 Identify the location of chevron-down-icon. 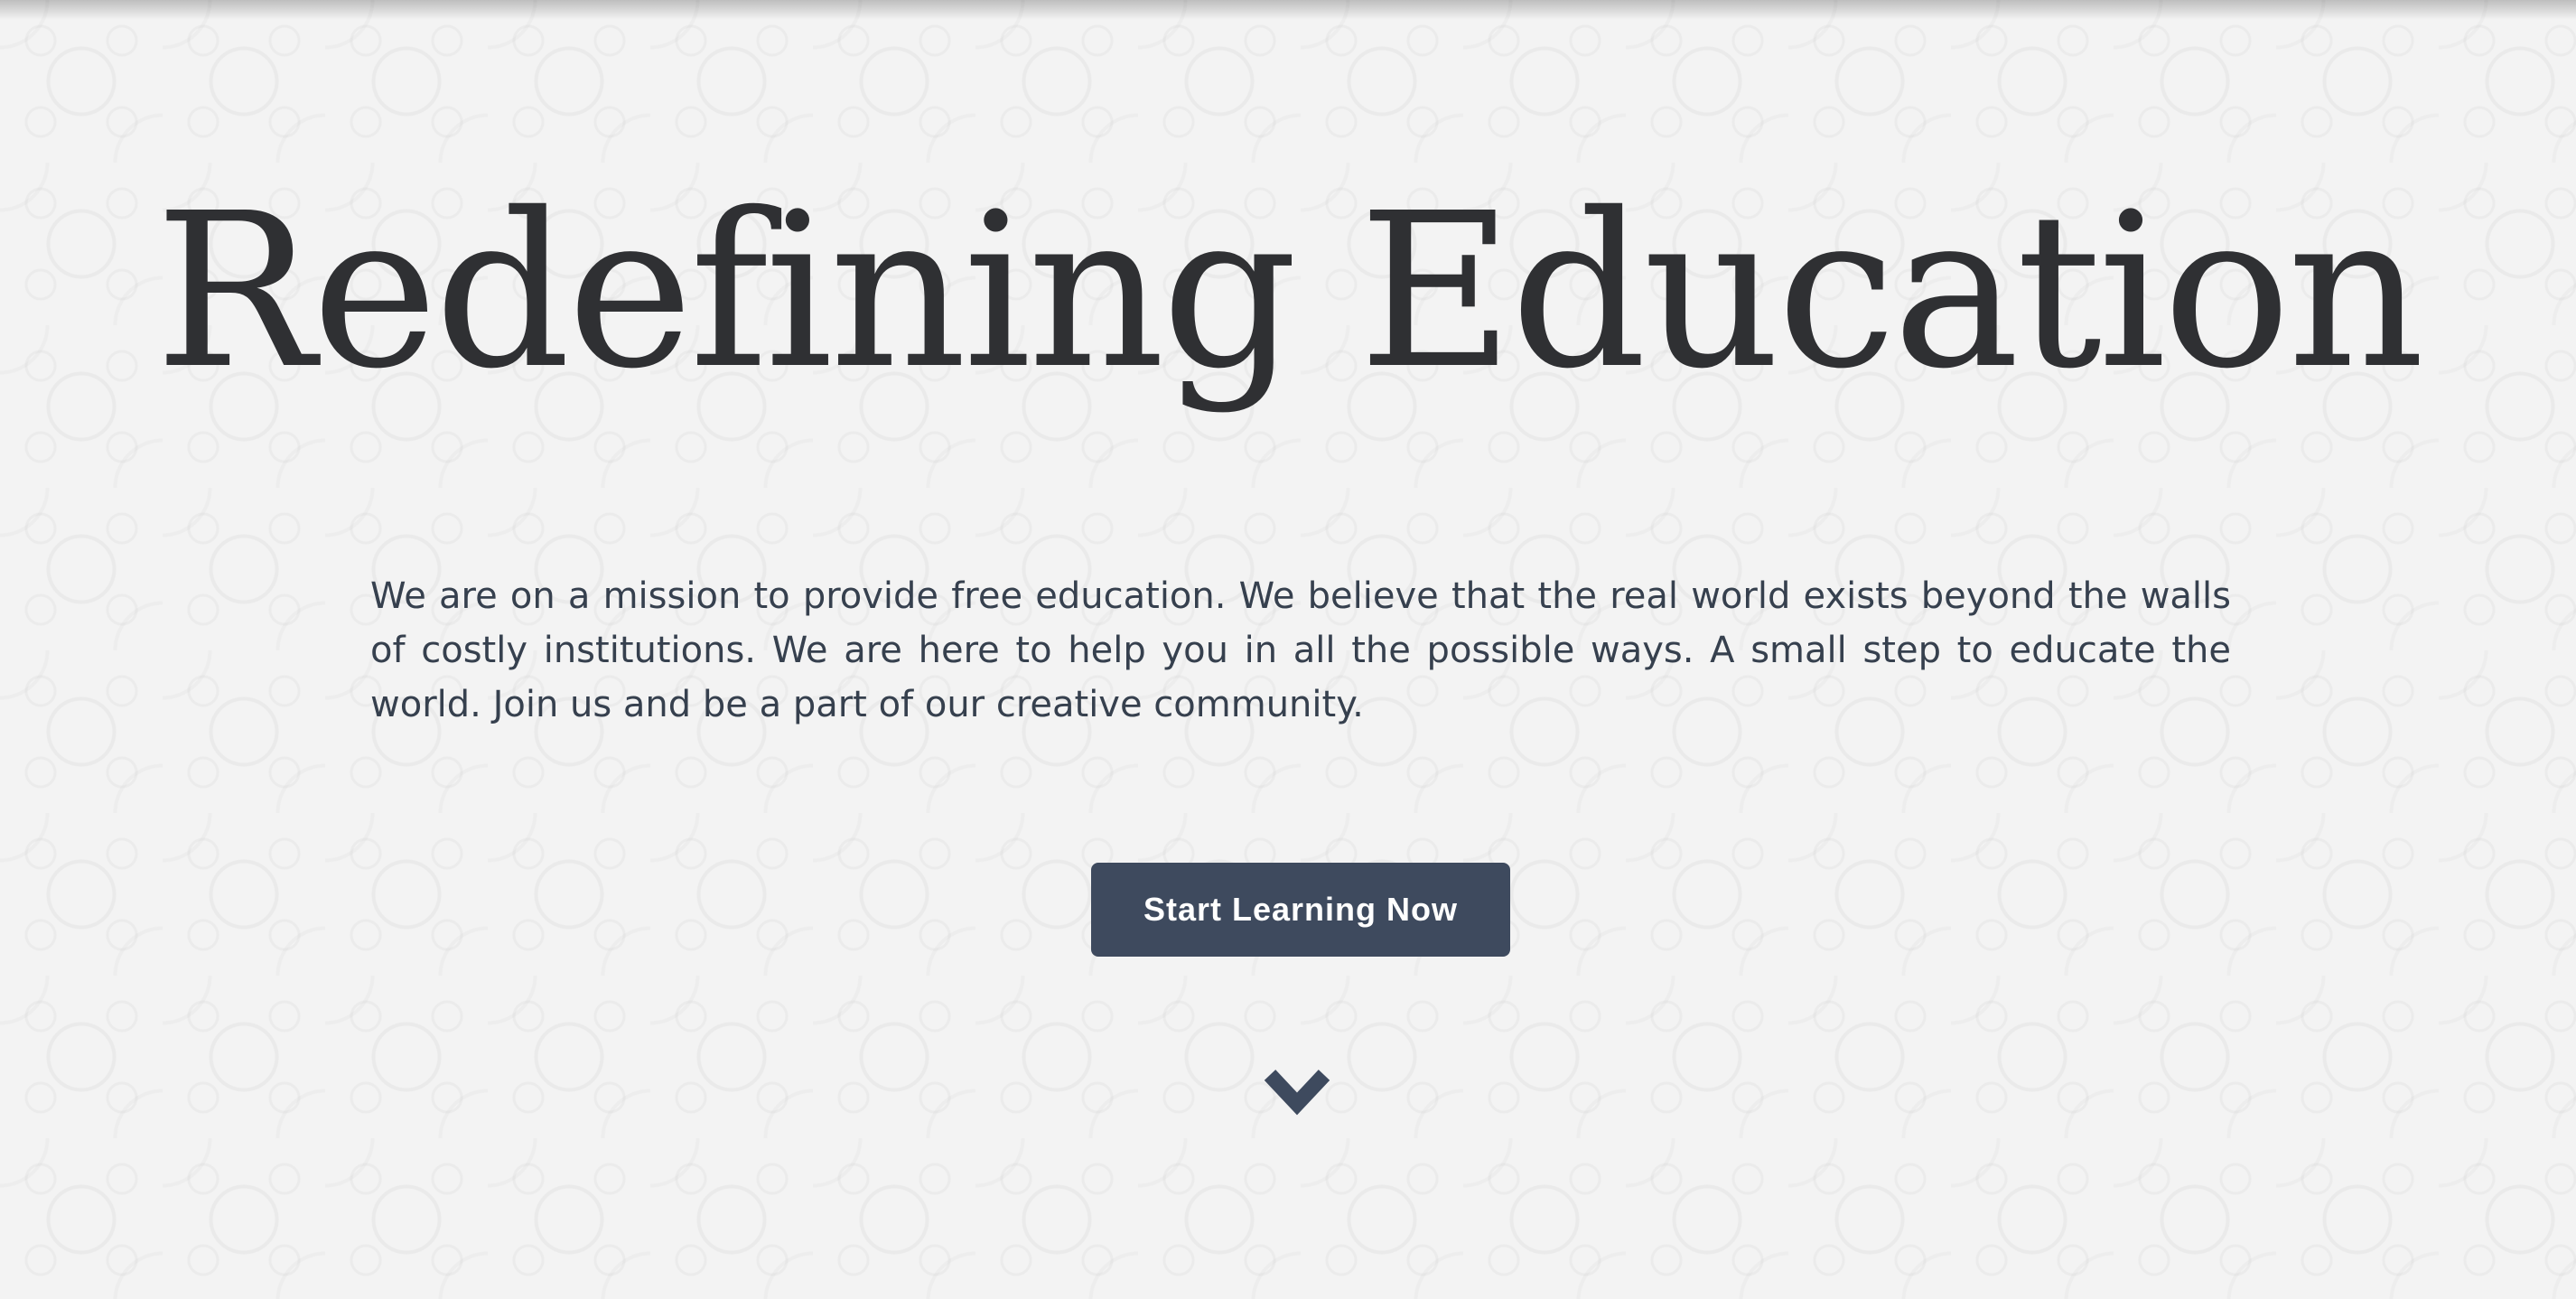
(1297, 1093).